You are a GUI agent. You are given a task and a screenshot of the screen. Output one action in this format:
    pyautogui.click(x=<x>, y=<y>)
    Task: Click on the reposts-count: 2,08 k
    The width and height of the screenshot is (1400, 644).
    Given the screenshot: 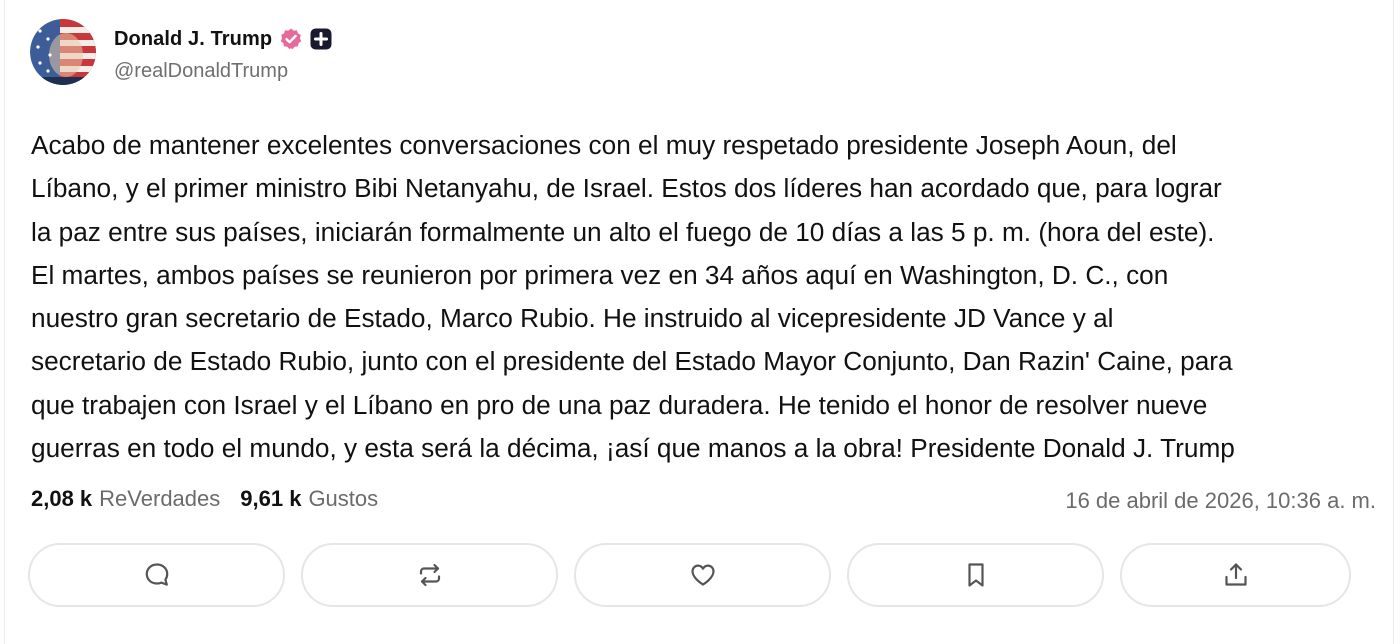 What is the action you would take?
    pyautogui.click(x=61, y=499)
    